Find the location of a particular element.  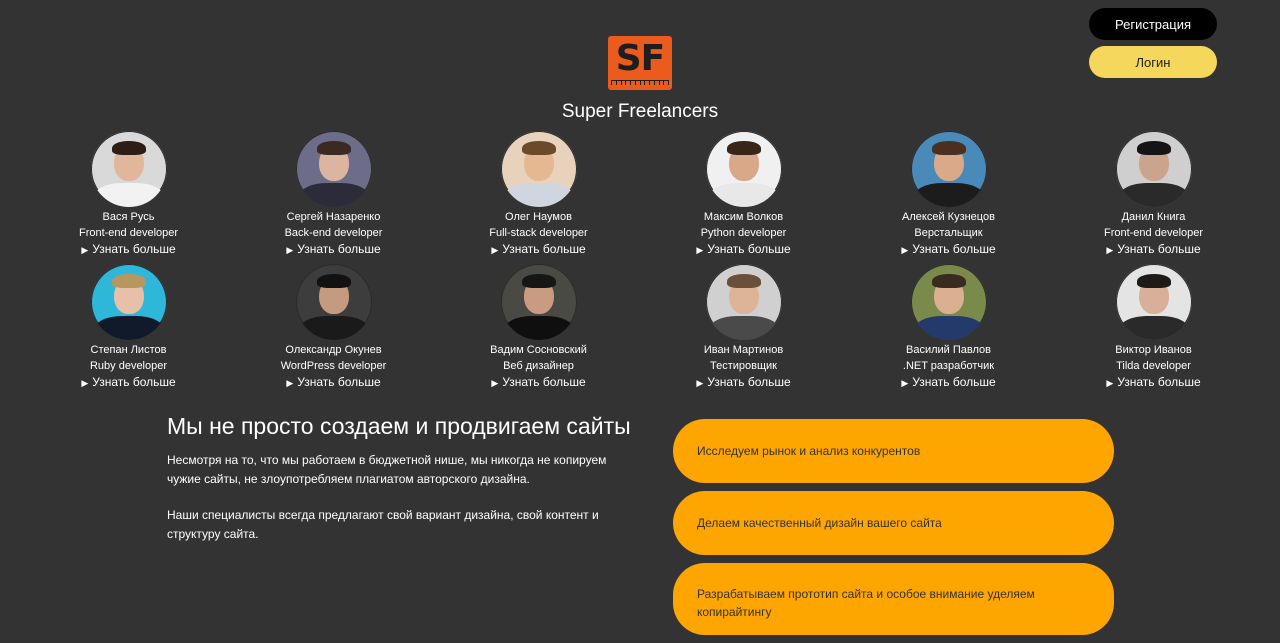

login-button: Логин is located at coordinates (1153, 62).